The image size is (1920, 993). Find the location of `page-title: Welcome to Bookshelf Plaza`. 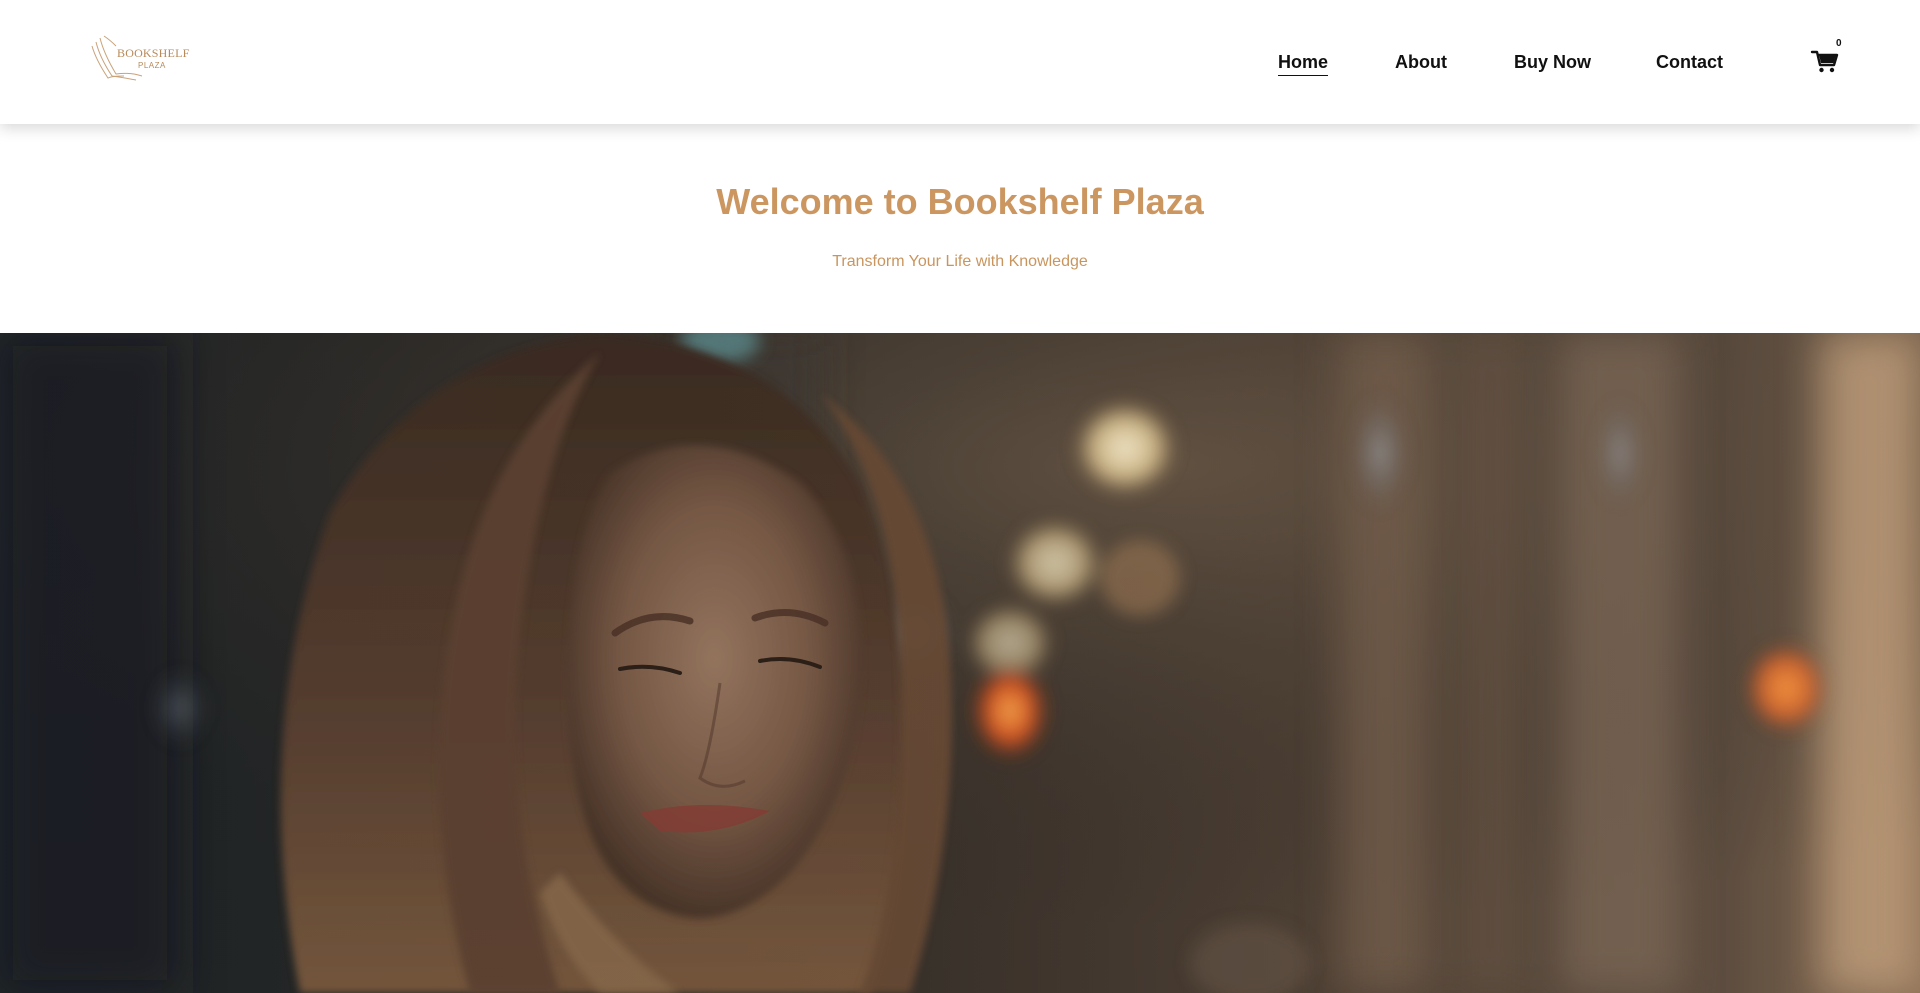

page-title: Welcome to Bookshelf Plaza is located at coordinates (960, 201).